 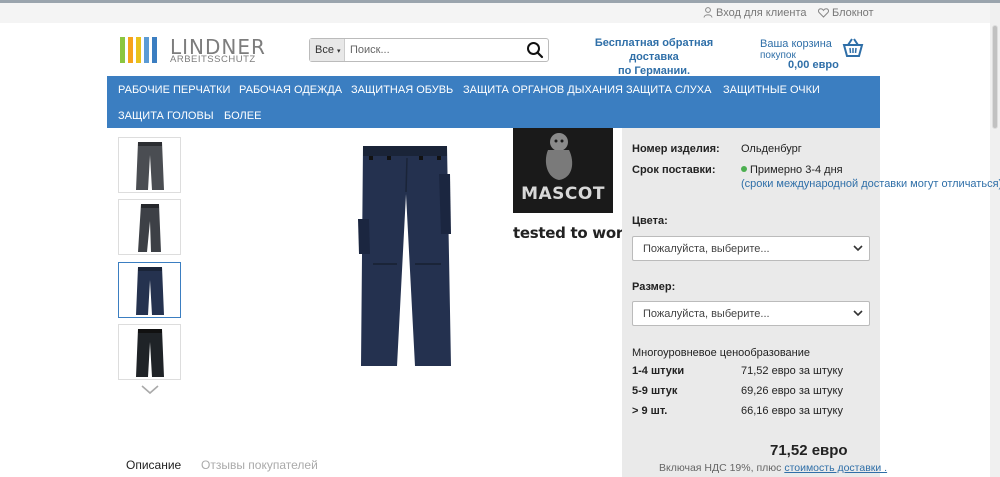 I want to click on pants-thumb-navy, so click(x=150, y=291).